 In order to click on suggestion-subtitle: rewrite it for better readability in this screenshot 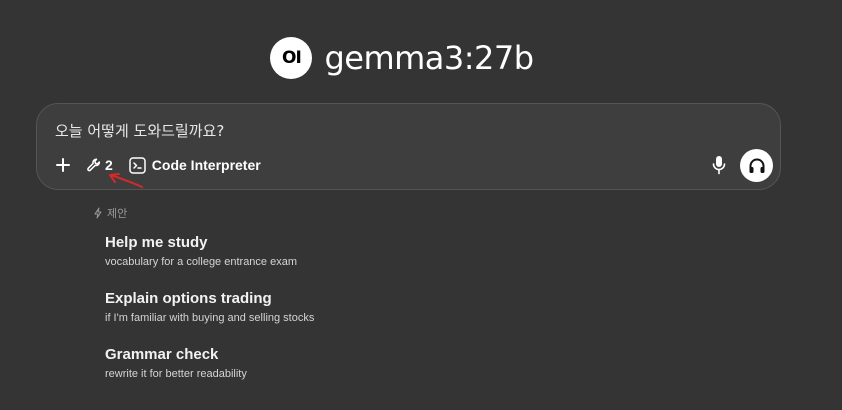, I will do `click(176, 374)`.